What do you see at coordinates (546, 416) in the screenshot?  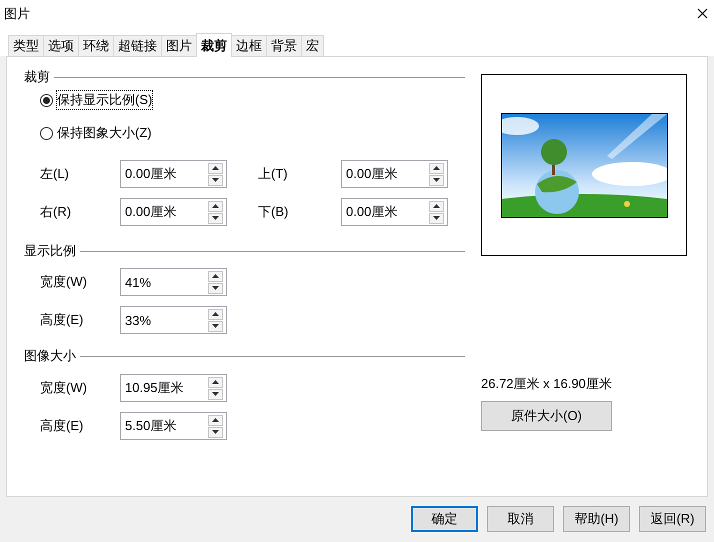 I see `original-size-button: 原件大小(O)` at bounding box center [546, 416].